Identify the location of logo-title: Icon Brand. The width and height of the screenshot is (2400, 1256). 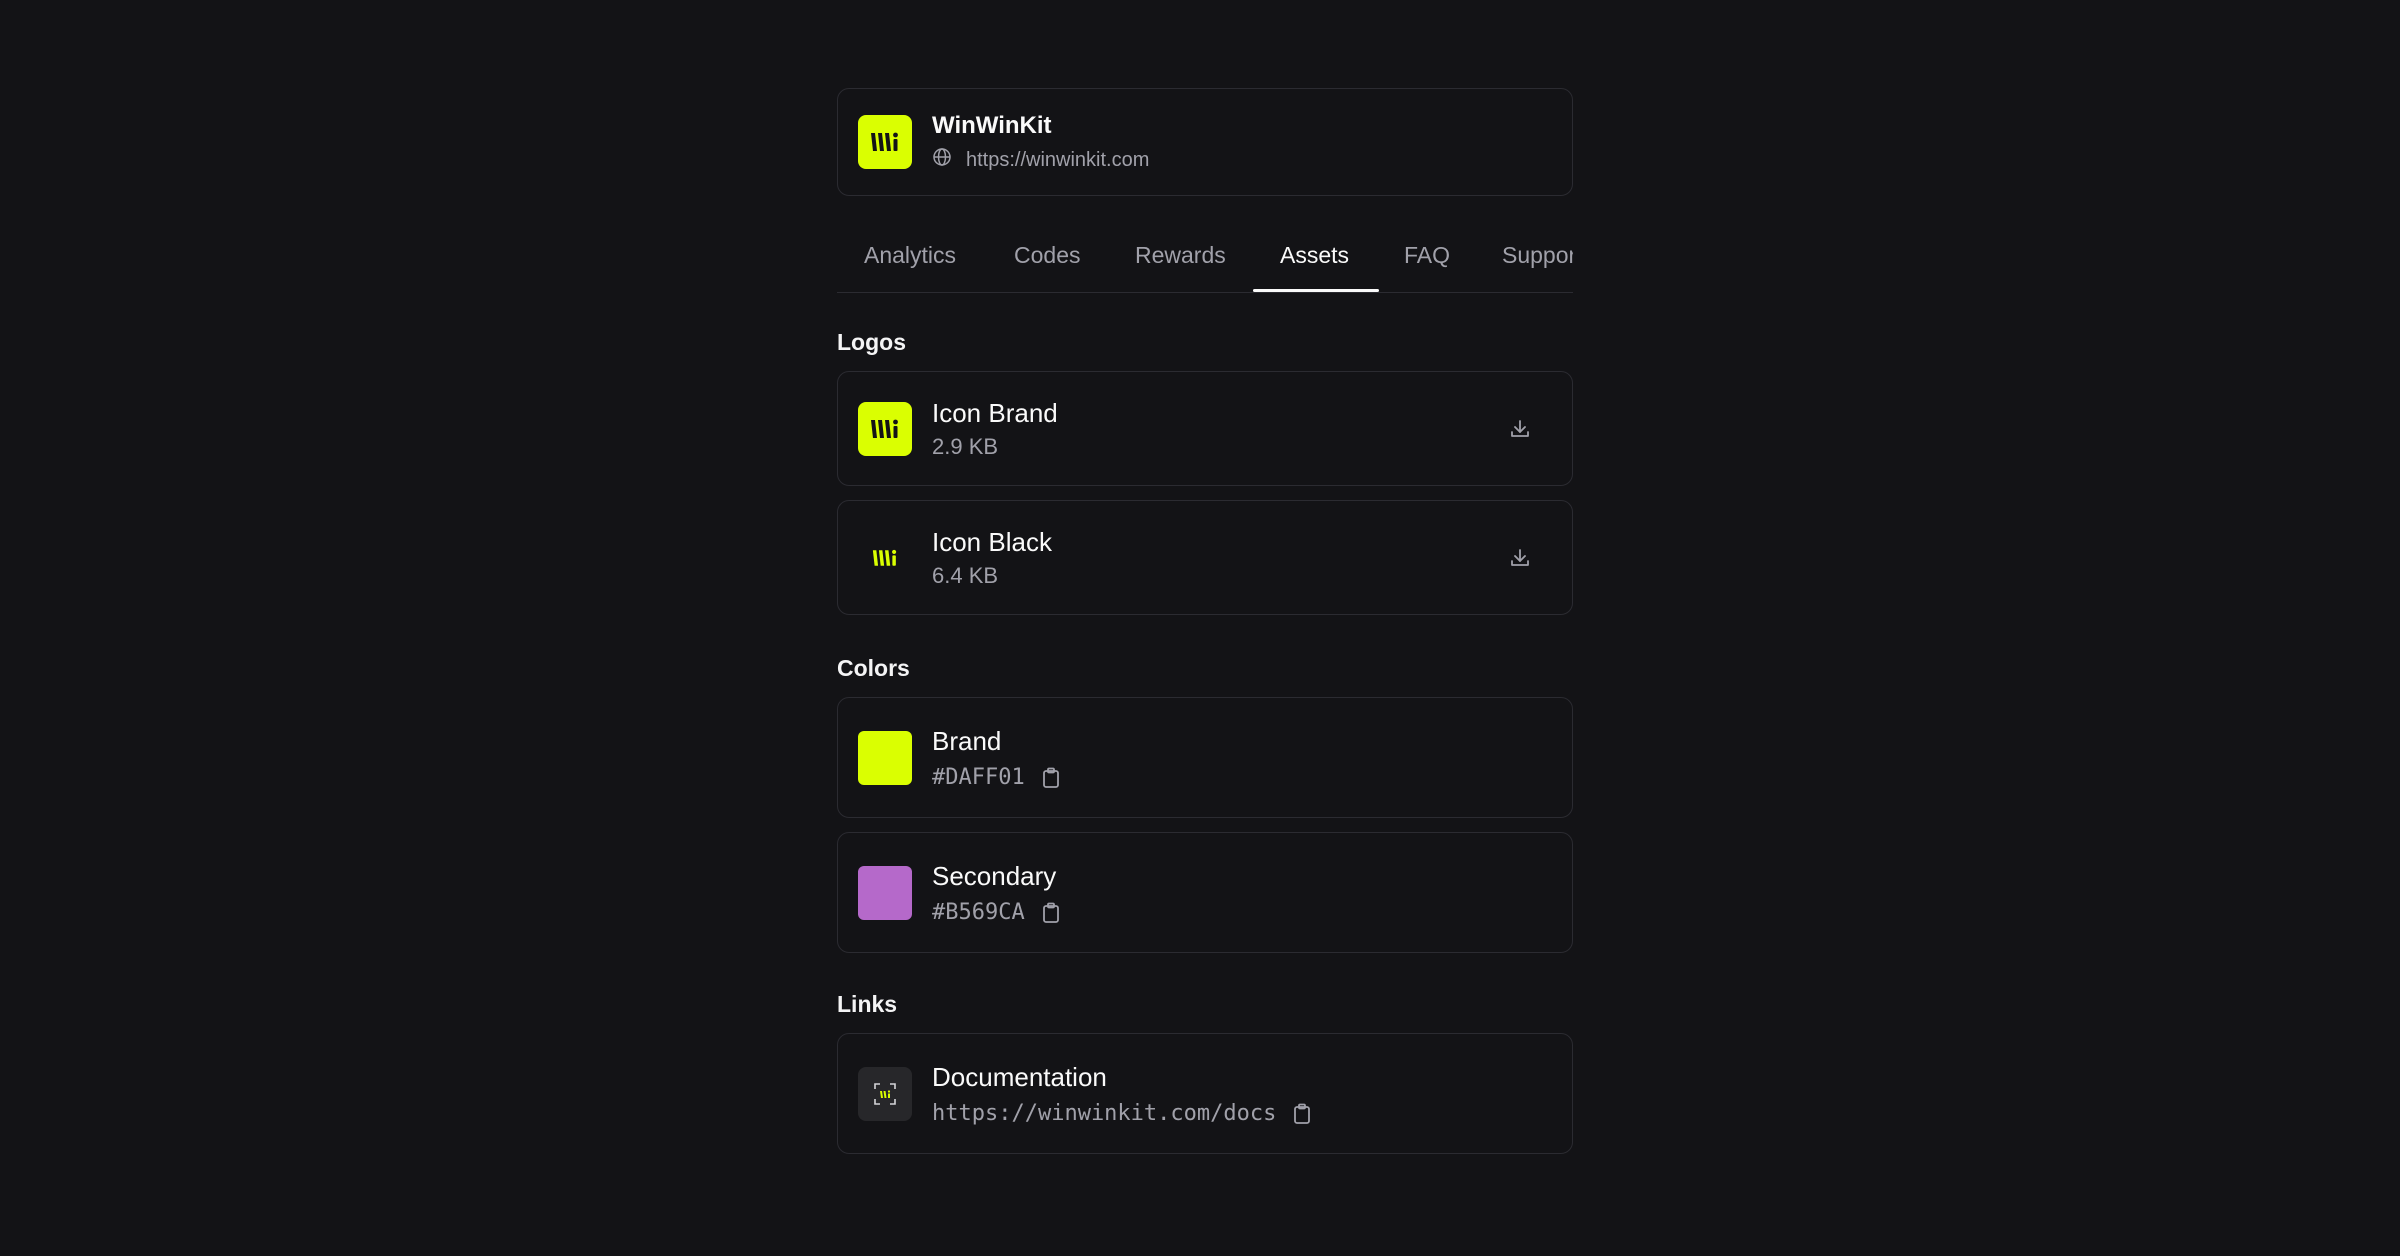
(995, 412).